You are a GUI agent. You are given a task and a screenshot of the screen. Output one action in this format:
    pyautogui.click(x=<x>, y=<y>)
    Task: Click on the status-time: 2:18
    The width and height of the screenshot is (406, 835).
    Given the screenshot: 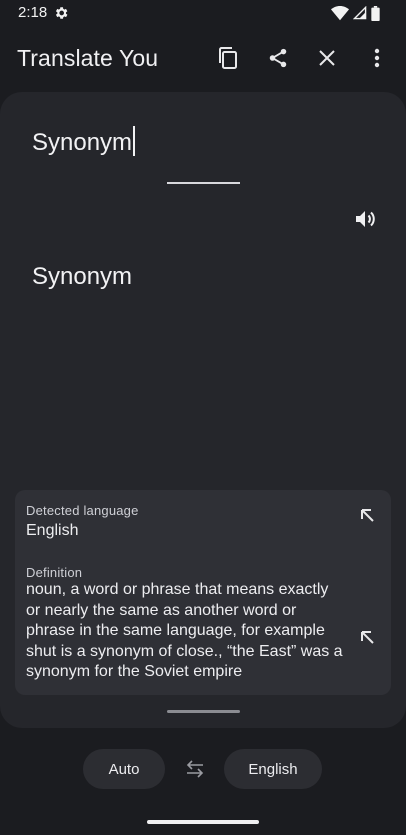 What is the action you would take?
    pyautogui.click(x=33, y=12)
    